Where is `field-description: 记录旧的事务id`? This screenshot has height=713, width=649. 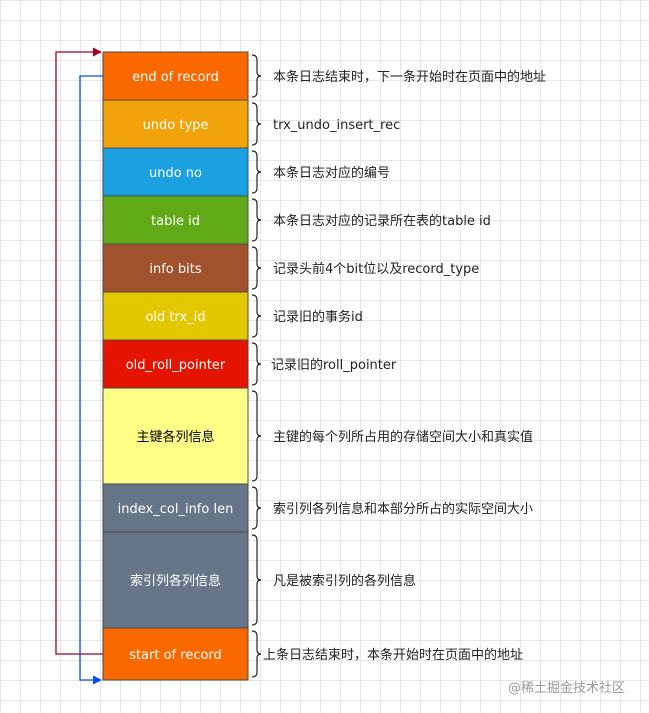 field-description: 记录旧的事务id is located at coordinates (318, 317).